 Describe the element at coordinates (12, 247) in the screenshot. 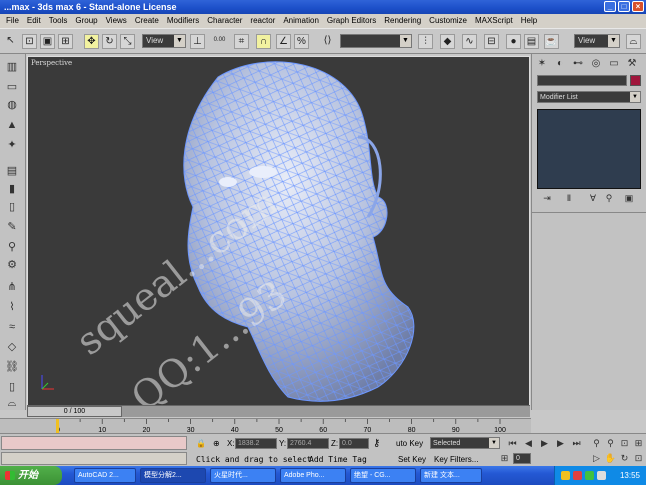

I see `magnifier-icon: ⚲` at that location.